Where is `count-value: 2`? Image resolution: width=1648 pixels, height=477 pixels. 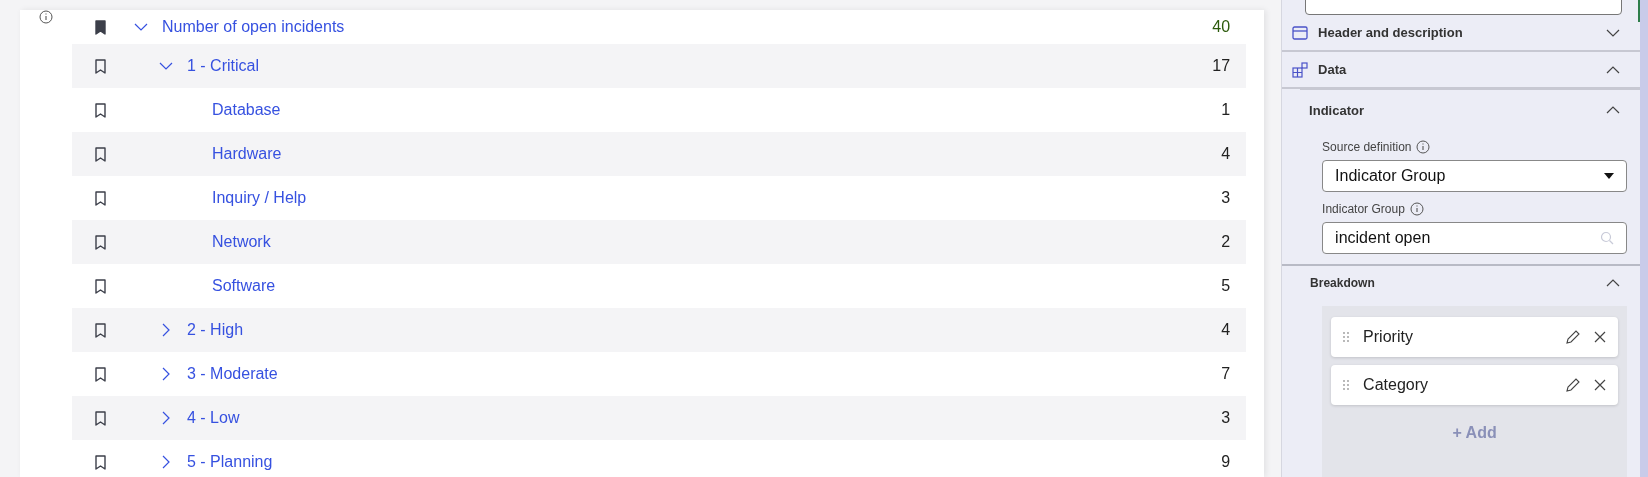 count-value: 2 is located at coordinates (1226, 242).